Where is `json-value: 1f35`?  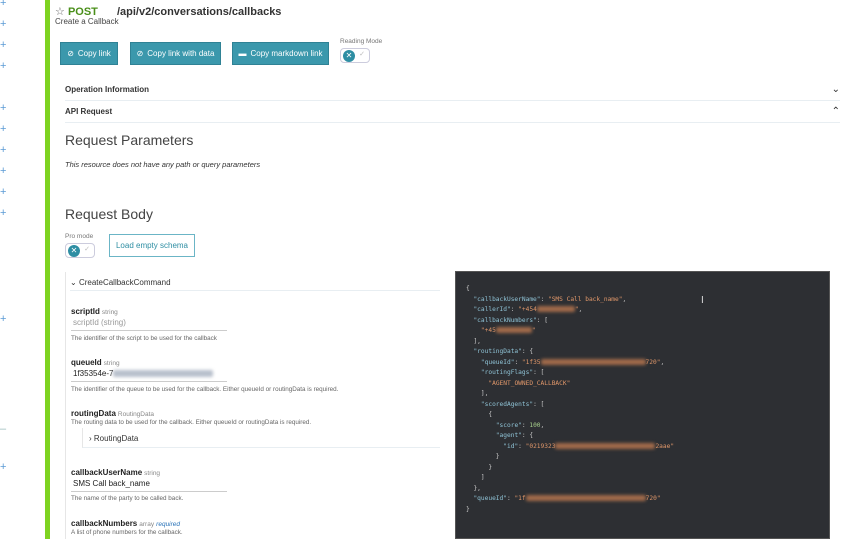 json-value: 1f35 is located at coordinates (533, 362).